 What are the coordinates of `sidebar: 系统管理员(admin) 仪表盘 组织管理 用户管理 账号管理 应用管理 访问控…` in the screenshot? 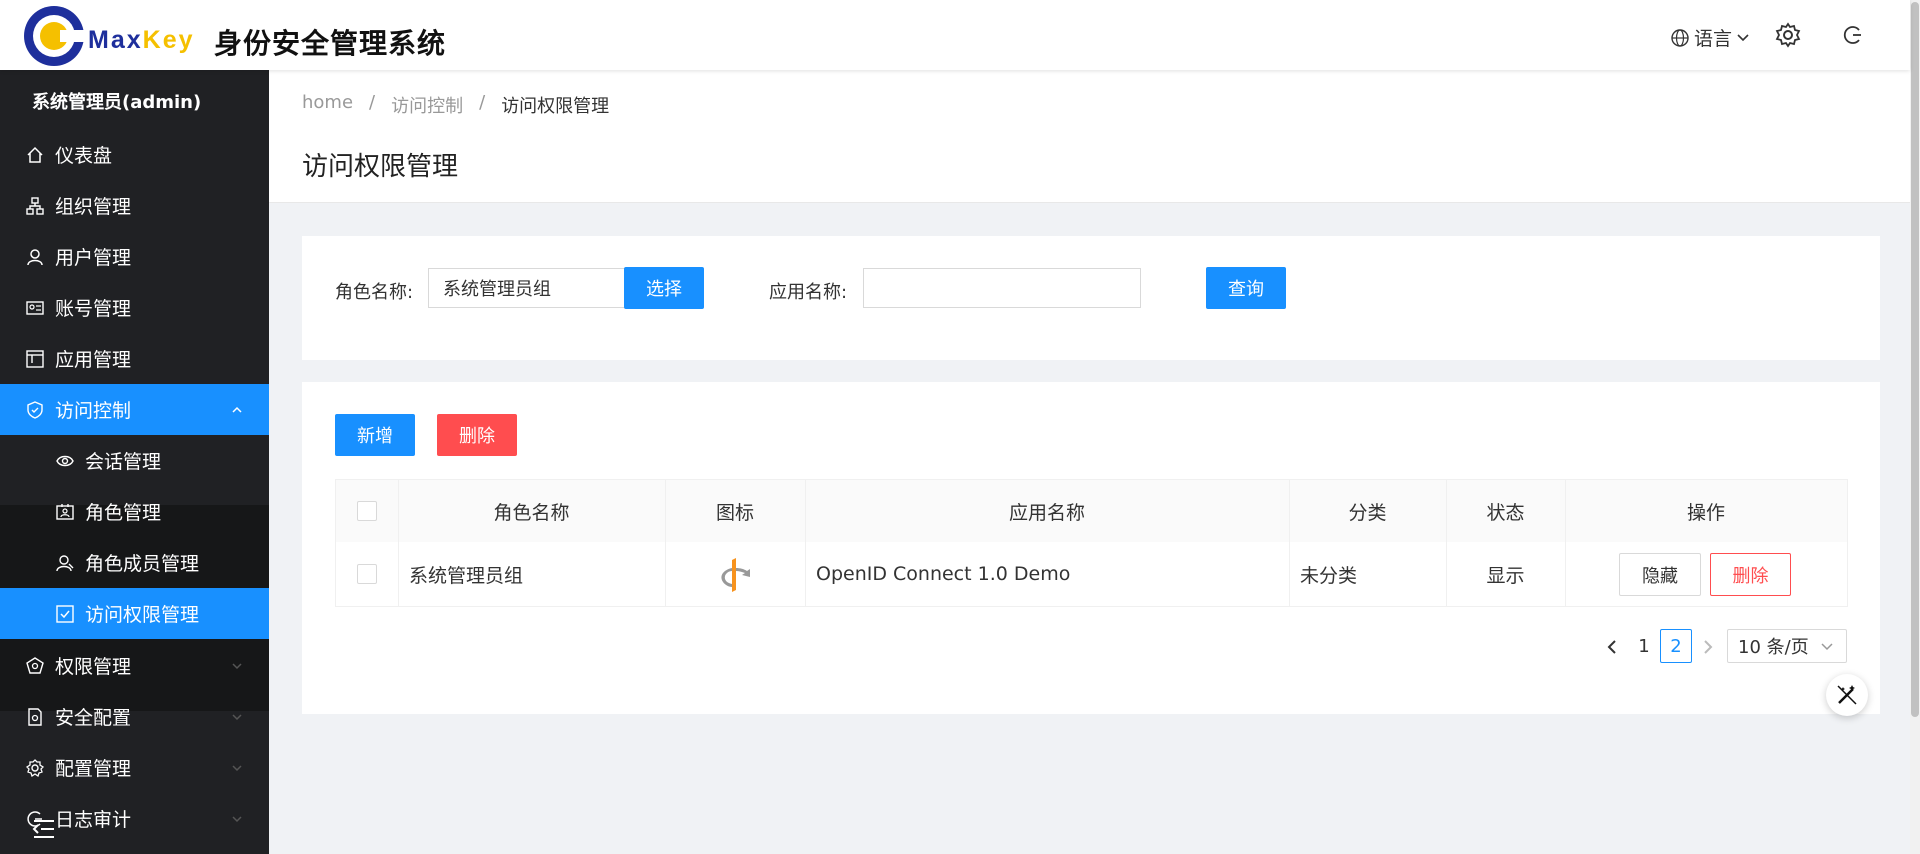 It's located at (134, 462).